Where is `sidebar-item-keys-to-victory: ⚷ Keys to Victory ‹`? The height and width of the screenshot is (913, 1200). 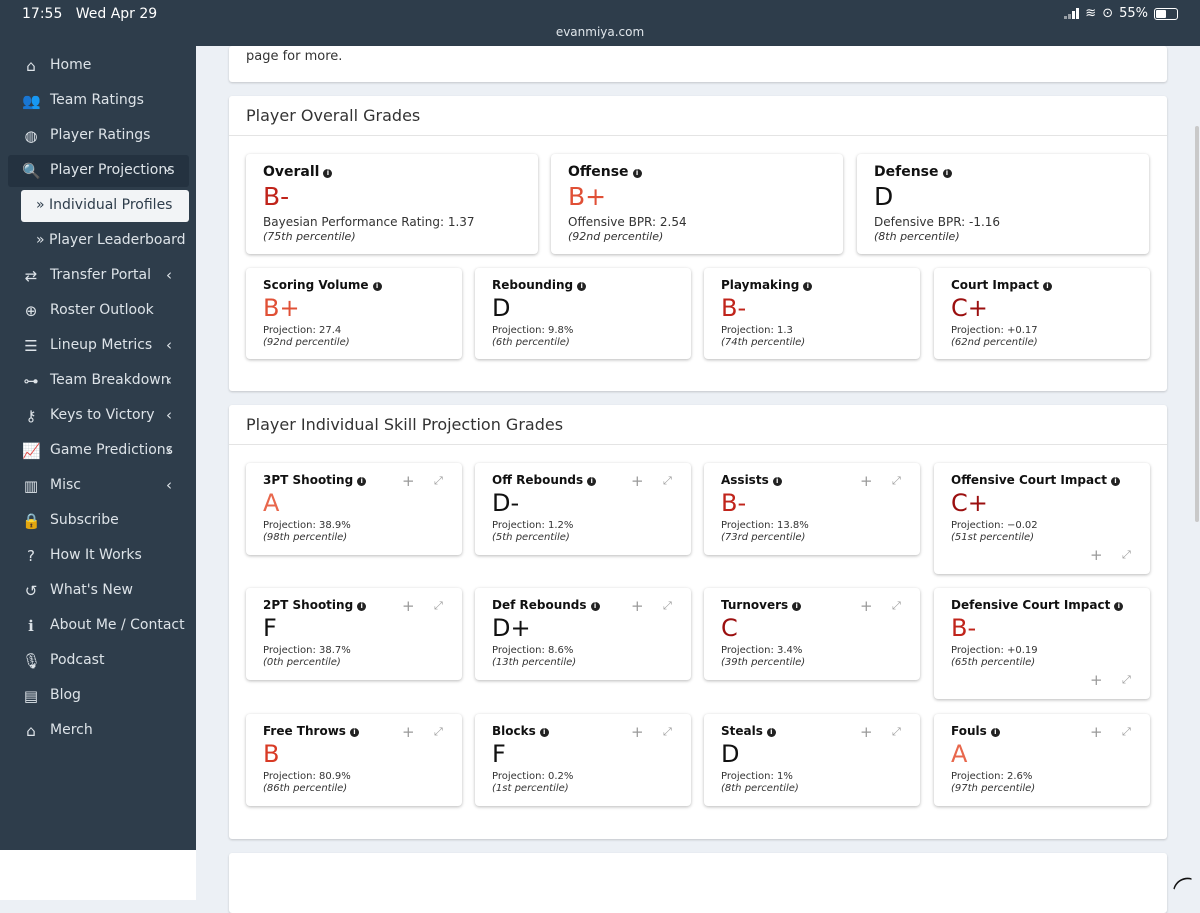 sidebar-item-keys-to-victory: ⚷ Keys to Victory ‹ is located at coordinates (98, 416).